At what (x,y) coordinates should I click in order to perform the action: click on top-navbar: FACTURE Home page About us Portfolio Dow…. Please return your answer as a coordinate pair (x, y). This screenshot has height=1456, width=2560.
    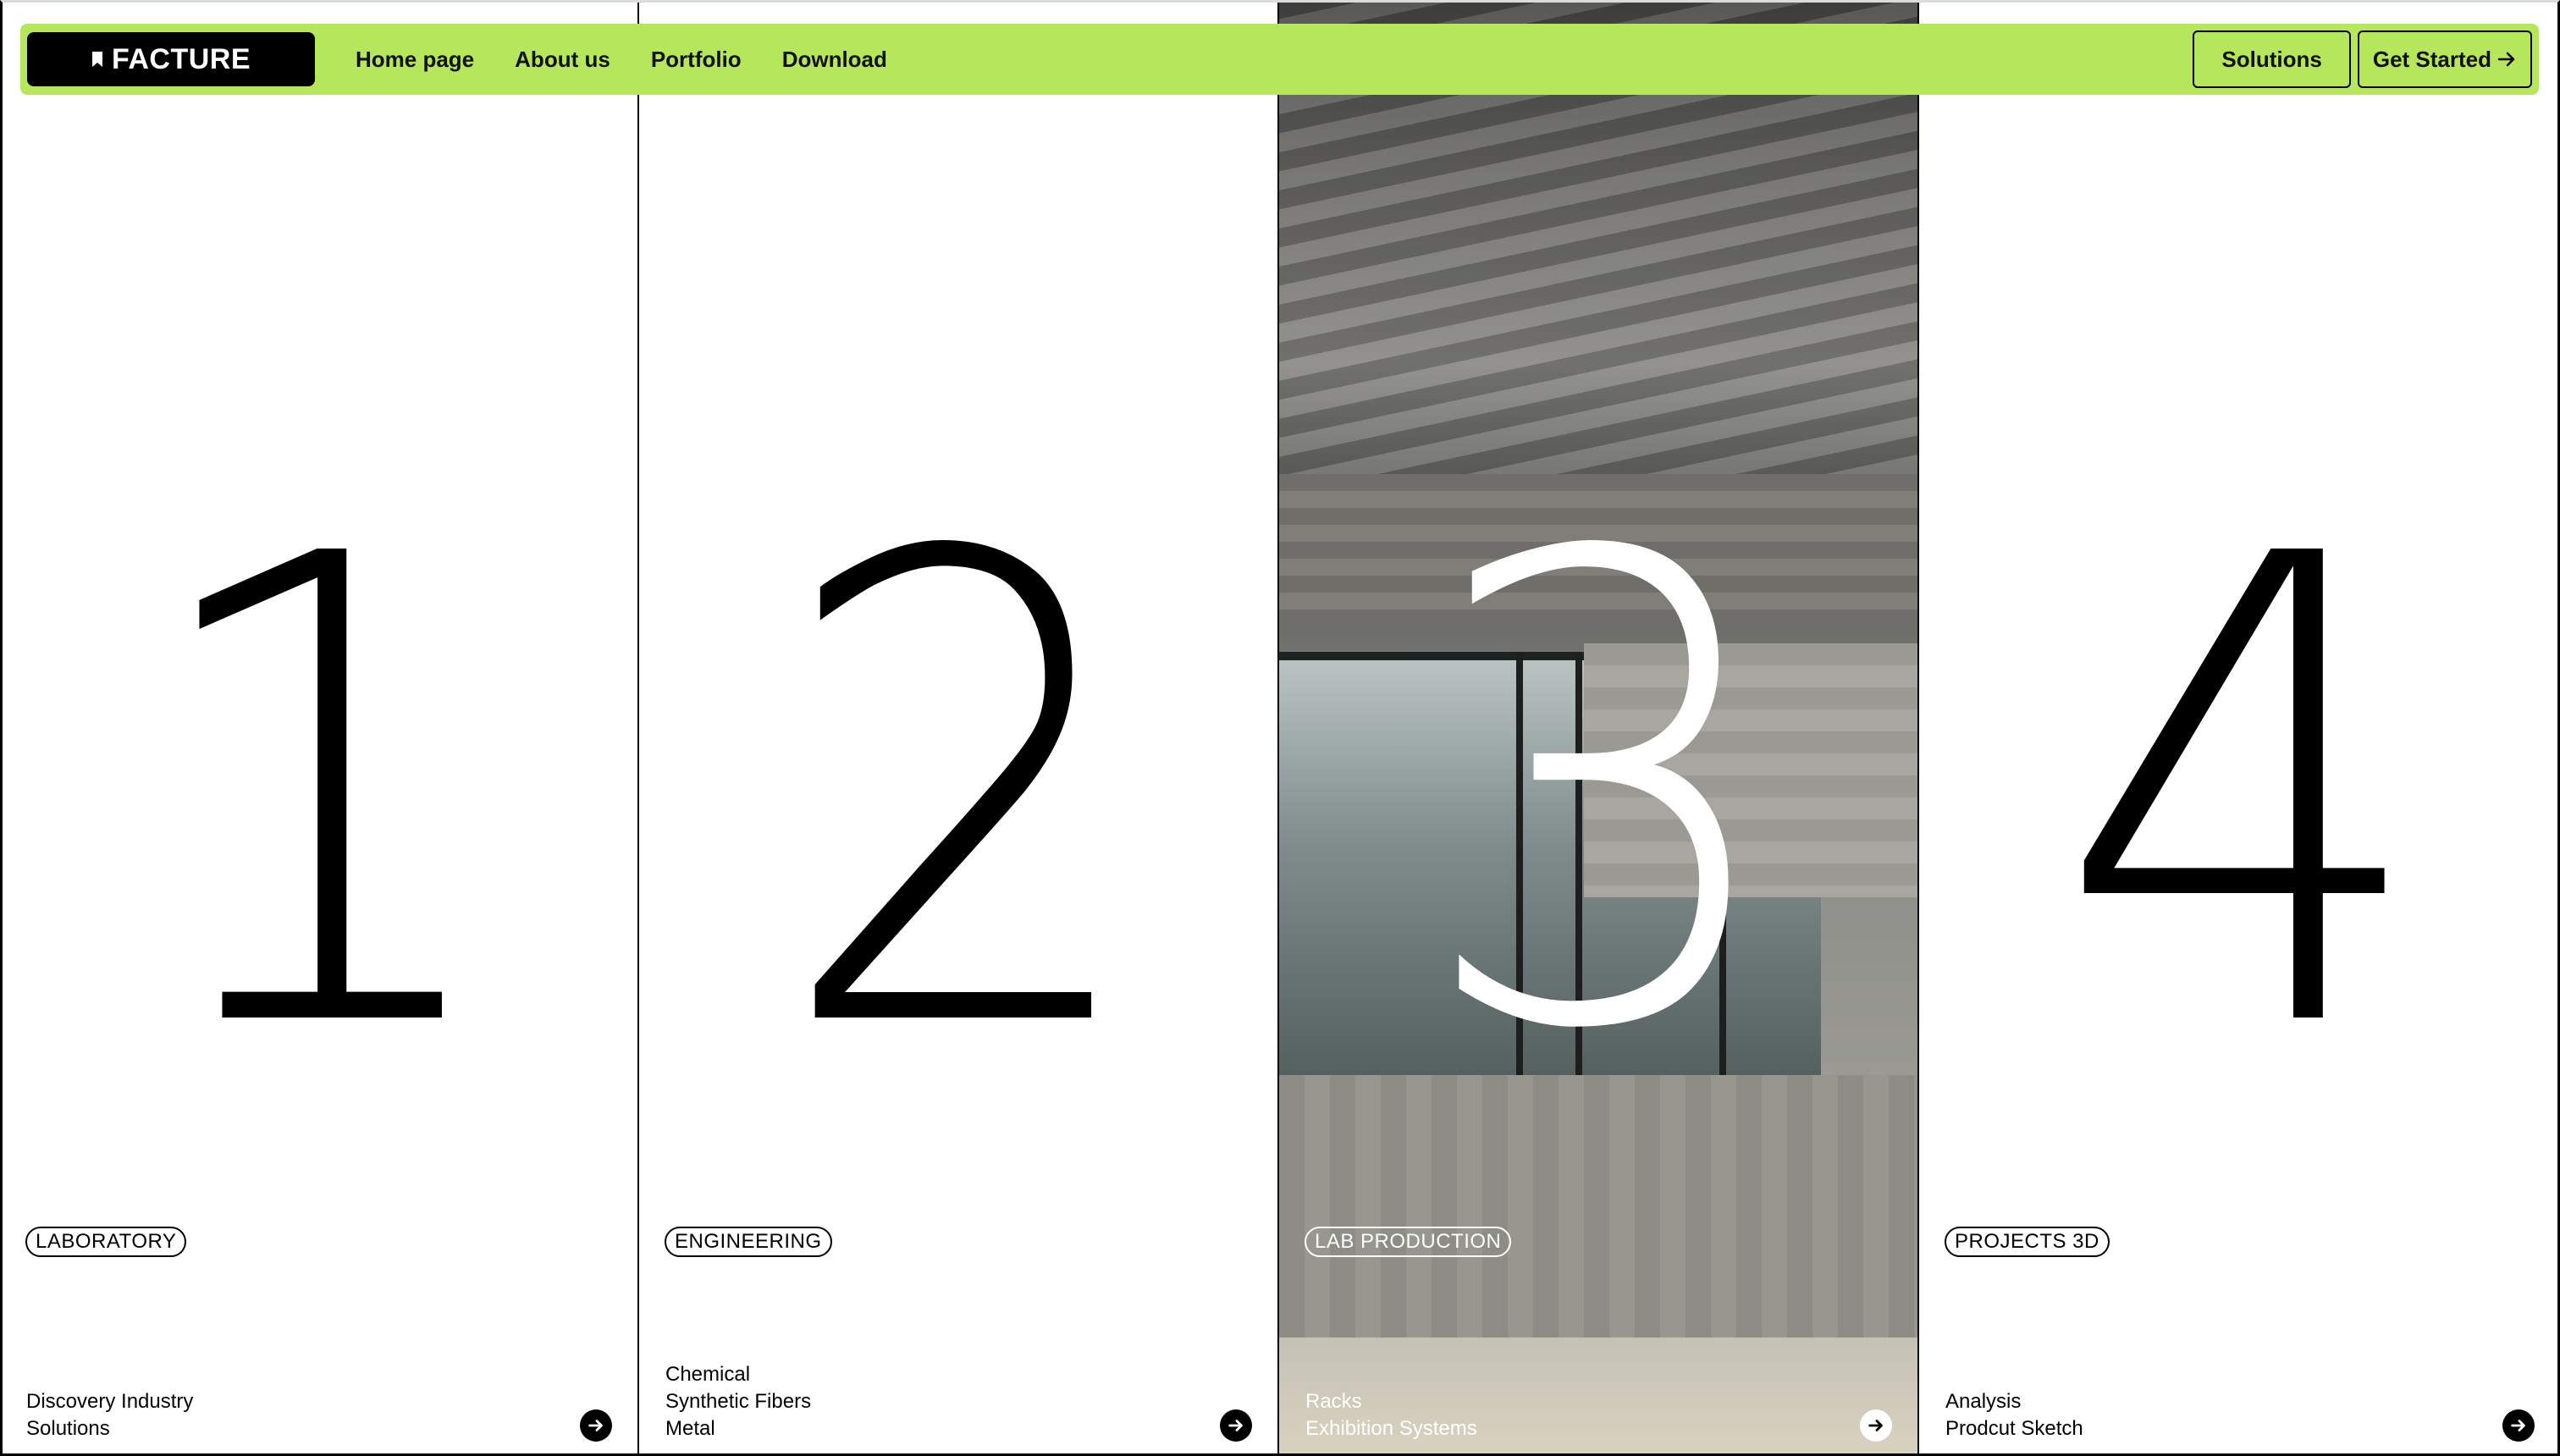
    Looking at the image, I should click on (1279, 59).